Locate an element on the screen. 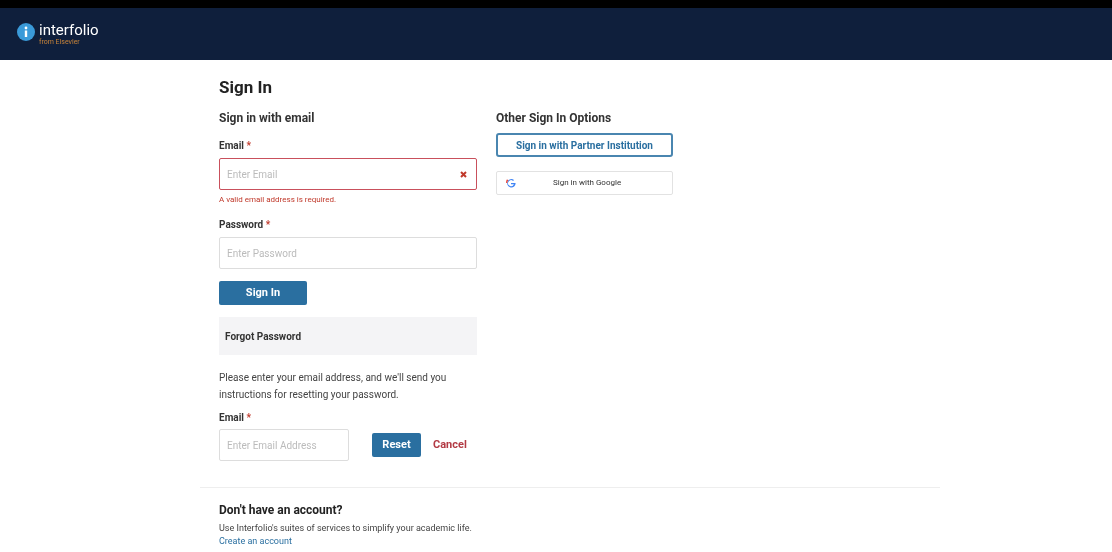  password-input: Enter Password is located at coordinates (348, 253).